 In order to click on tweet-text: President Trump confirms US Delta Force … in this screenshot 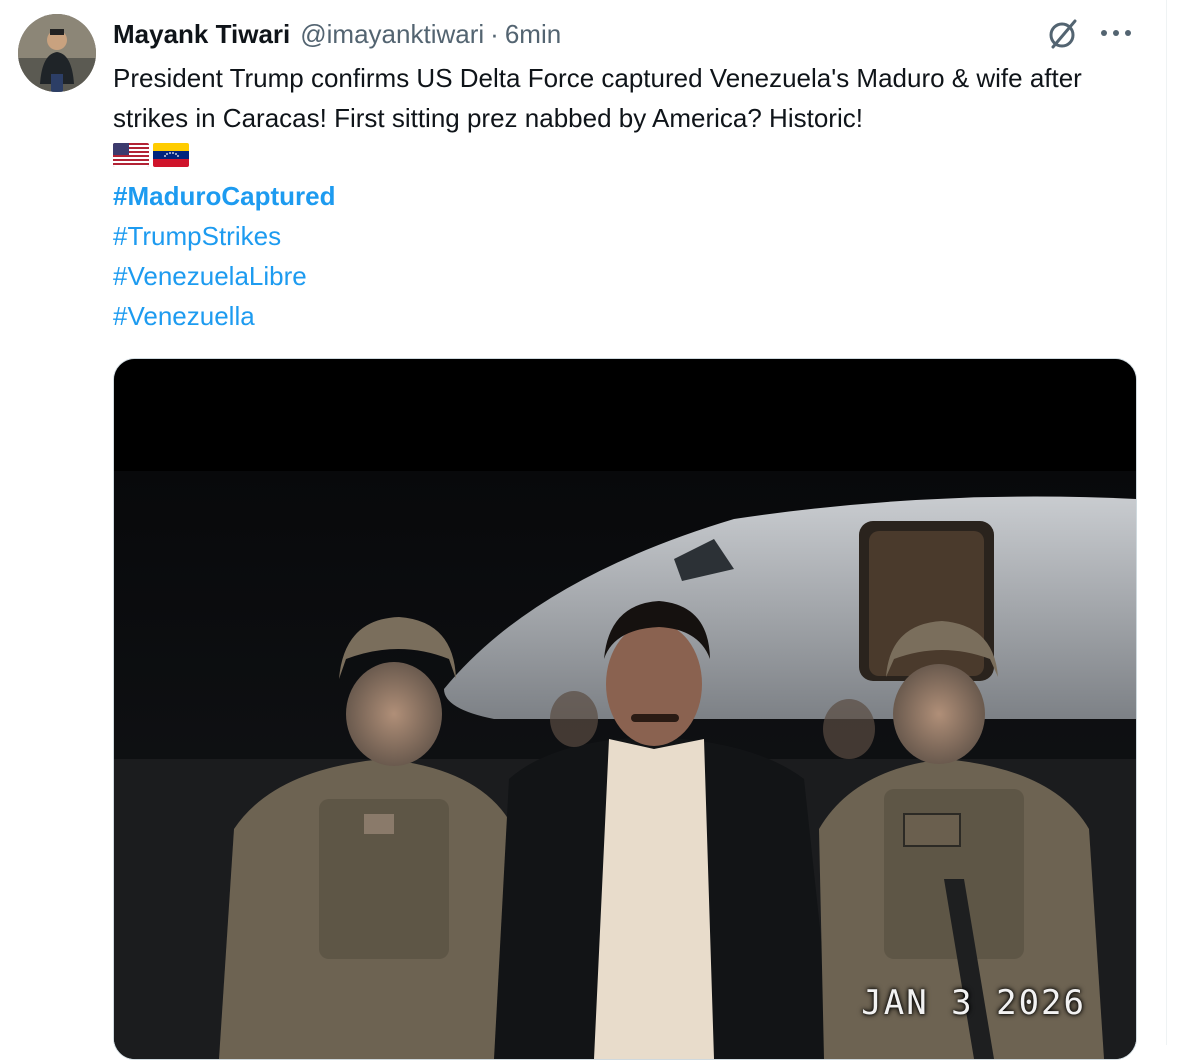, I will do `click(597, 98)`.